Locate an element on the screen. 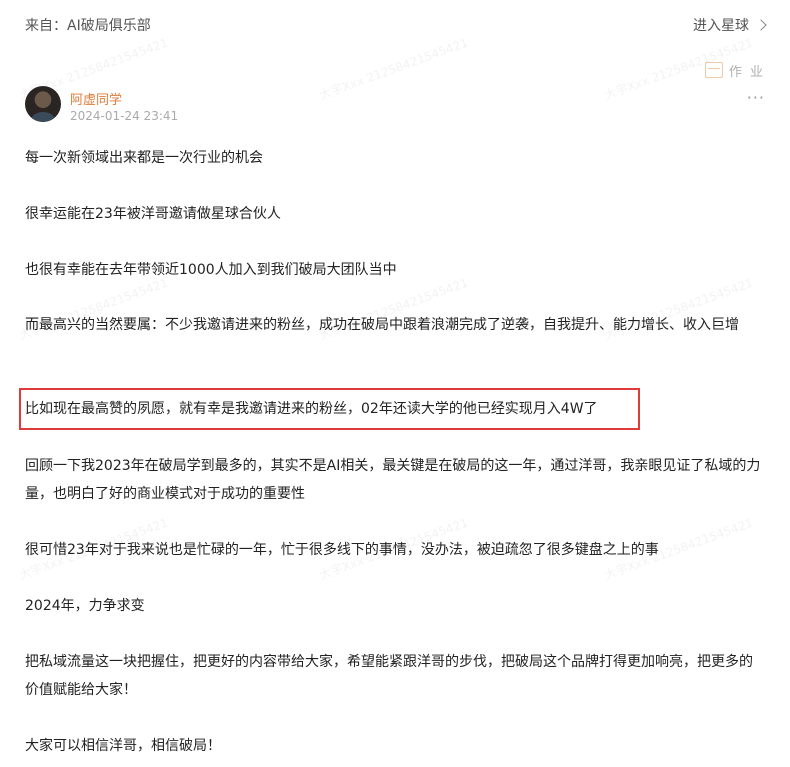 Image resolution: width=790 pixels, height=767 pixels. author-name: 阿虚同学 is located at coordinates (96, 98).